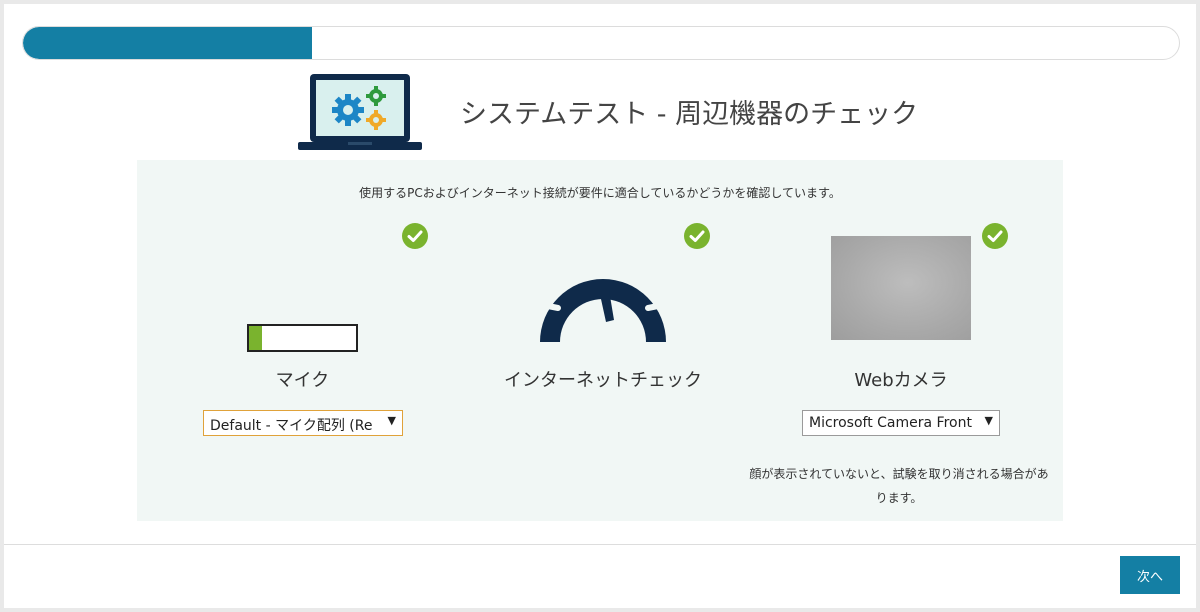  What do you see at coordinates (995, 236) in the screenshot?
I see `webcam-check-icon` at bounding box center [995, 236].